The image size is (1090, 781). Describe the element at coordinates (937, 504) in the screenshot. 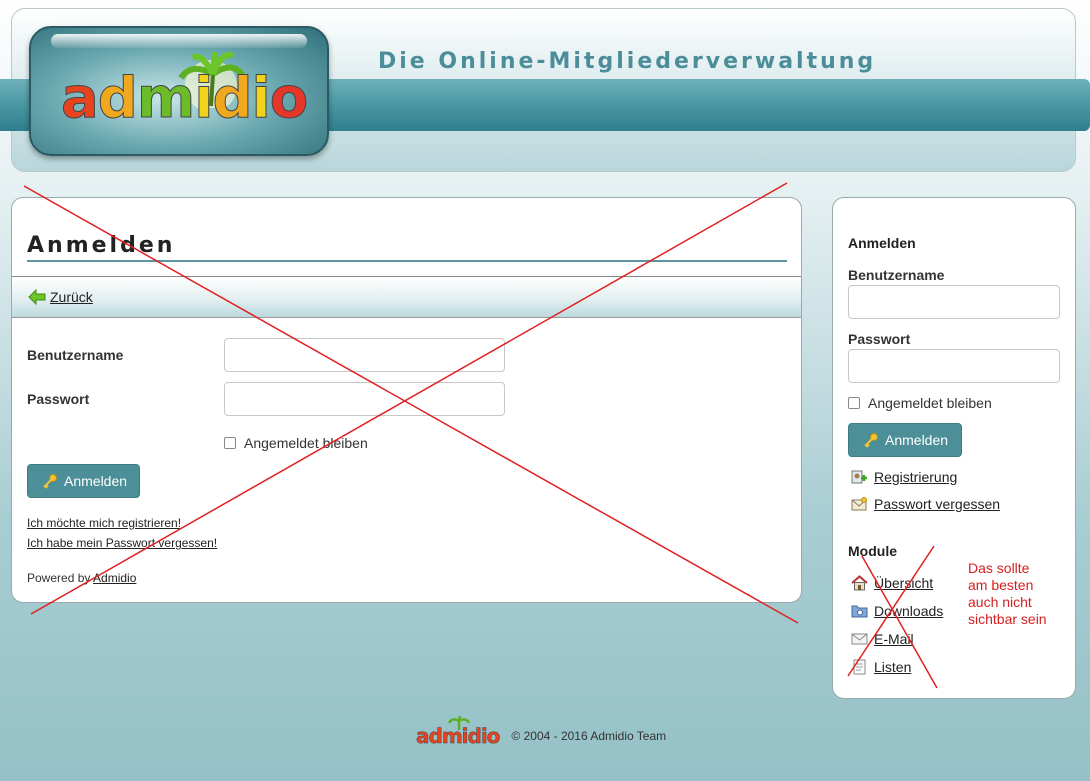

I see `sidebar-forgot-label: Passwort vergessen` at that location.